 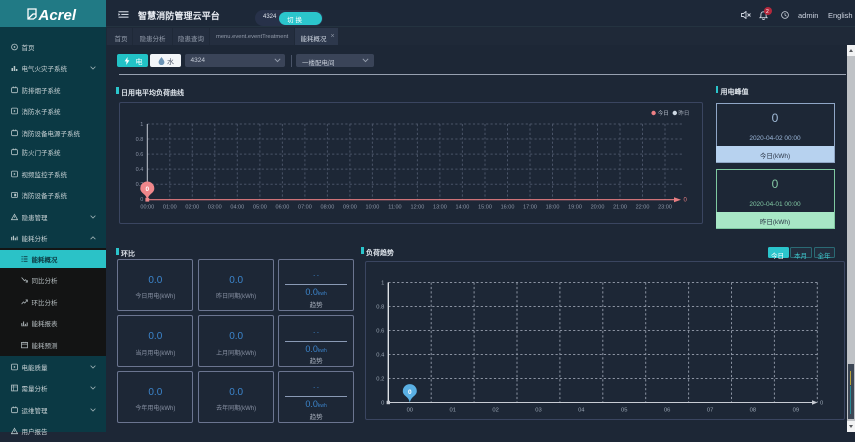 What do you see at coordinates (495, 410) in the screenshot?
I see `svg-text: 02` at bounding box center [495, 410].